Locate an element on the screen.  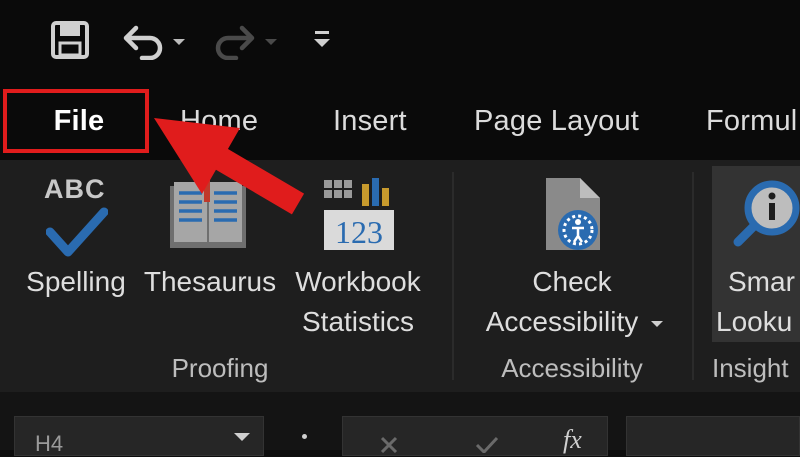
insert-function-button: fx is located at coordinates (572, 440).